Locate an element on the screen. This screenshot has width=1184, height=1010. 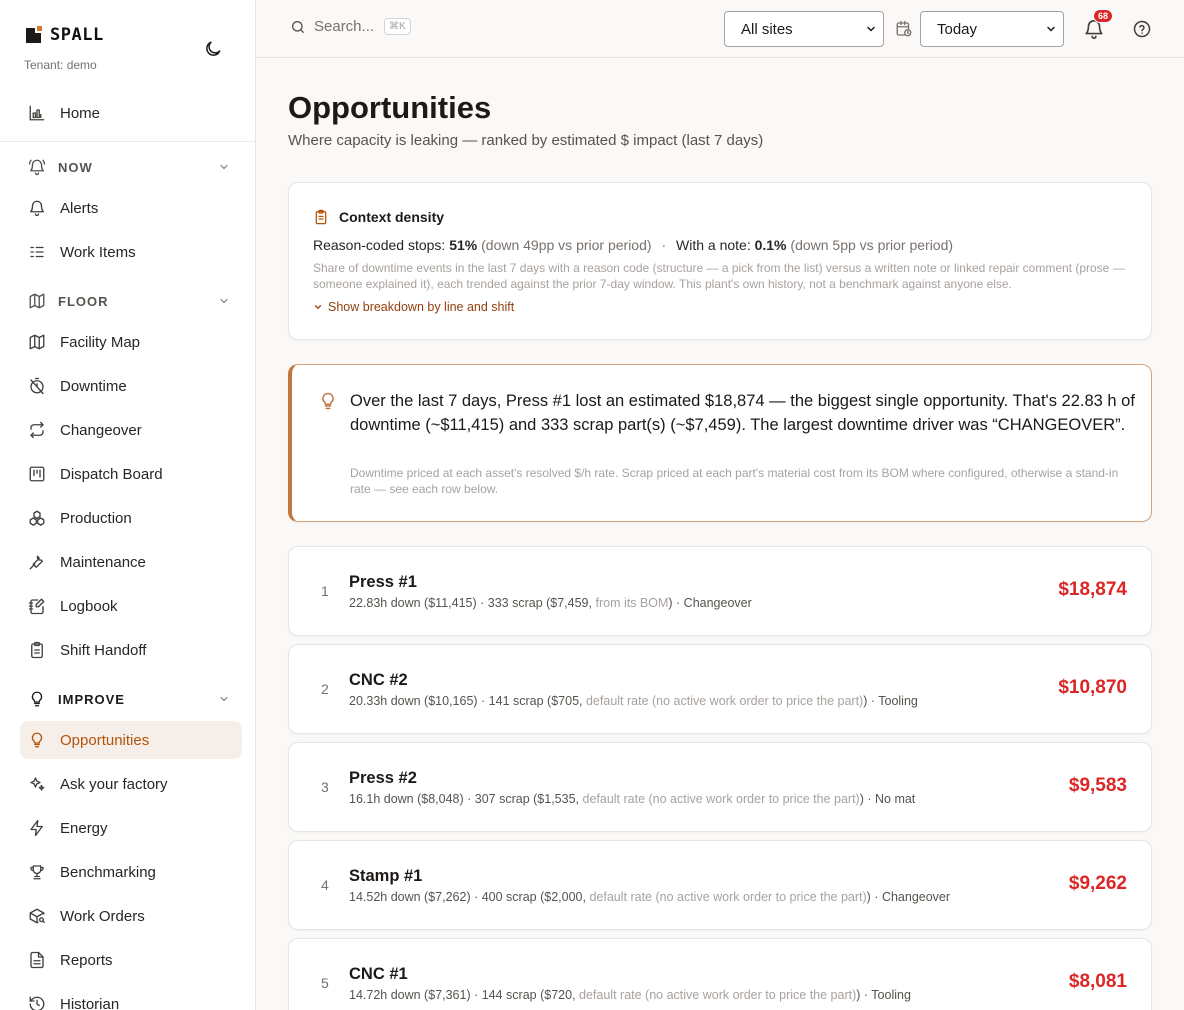
detail-pricing-note: from its BOM is located at coordinates (632, 603).